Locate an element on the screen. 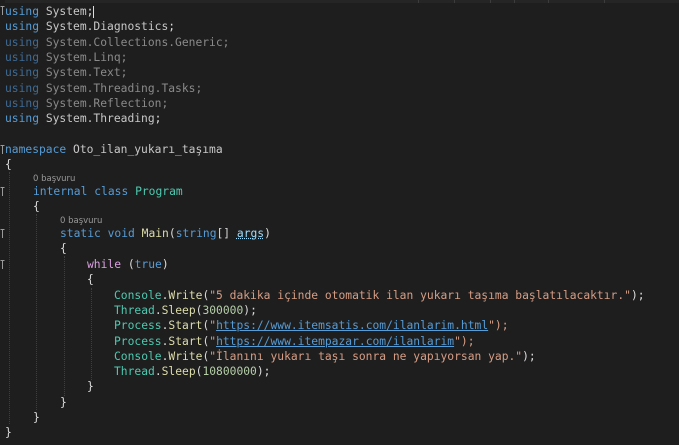 The width and height of the screenshot is (679, 445). namespace-name: Oto_ilan_yukarı_taşıma is located at coordinates (148, 149).